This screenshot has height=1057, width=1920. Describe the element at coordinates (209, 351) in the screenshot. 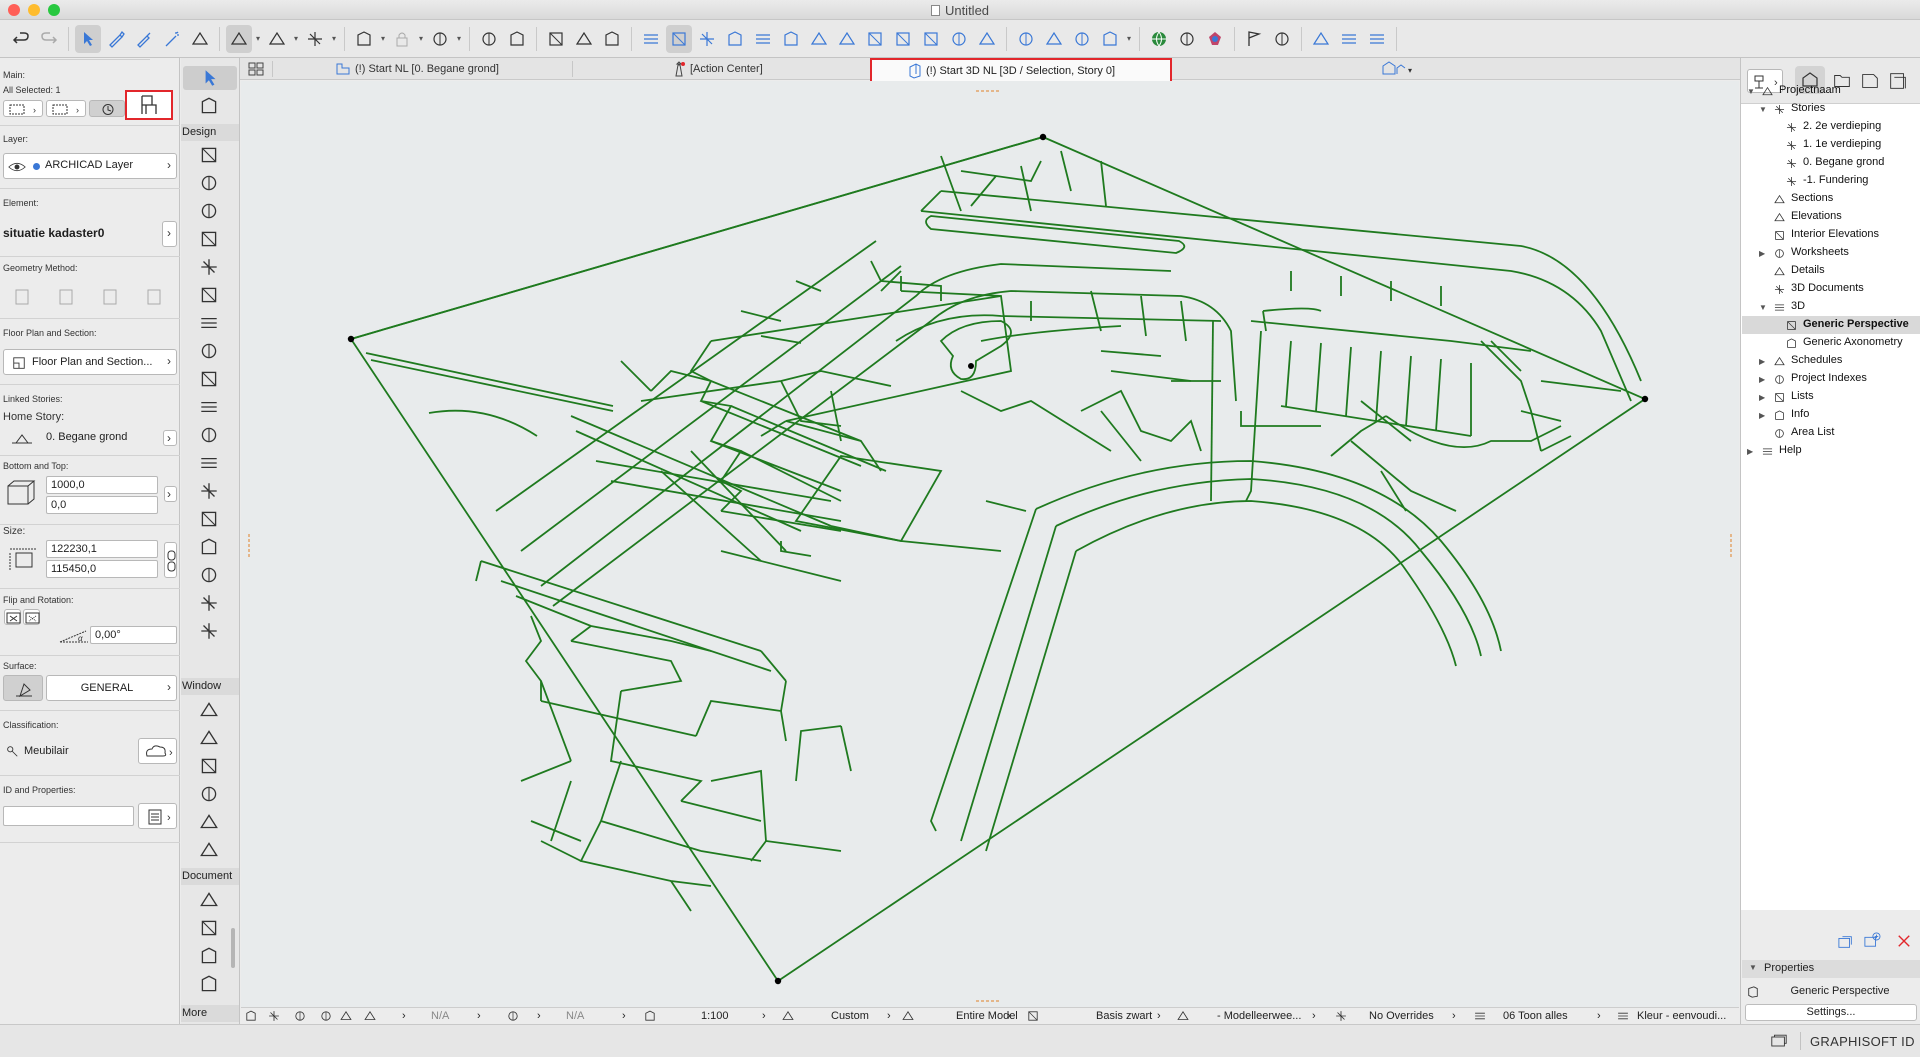

I see `door-tool` at that location.